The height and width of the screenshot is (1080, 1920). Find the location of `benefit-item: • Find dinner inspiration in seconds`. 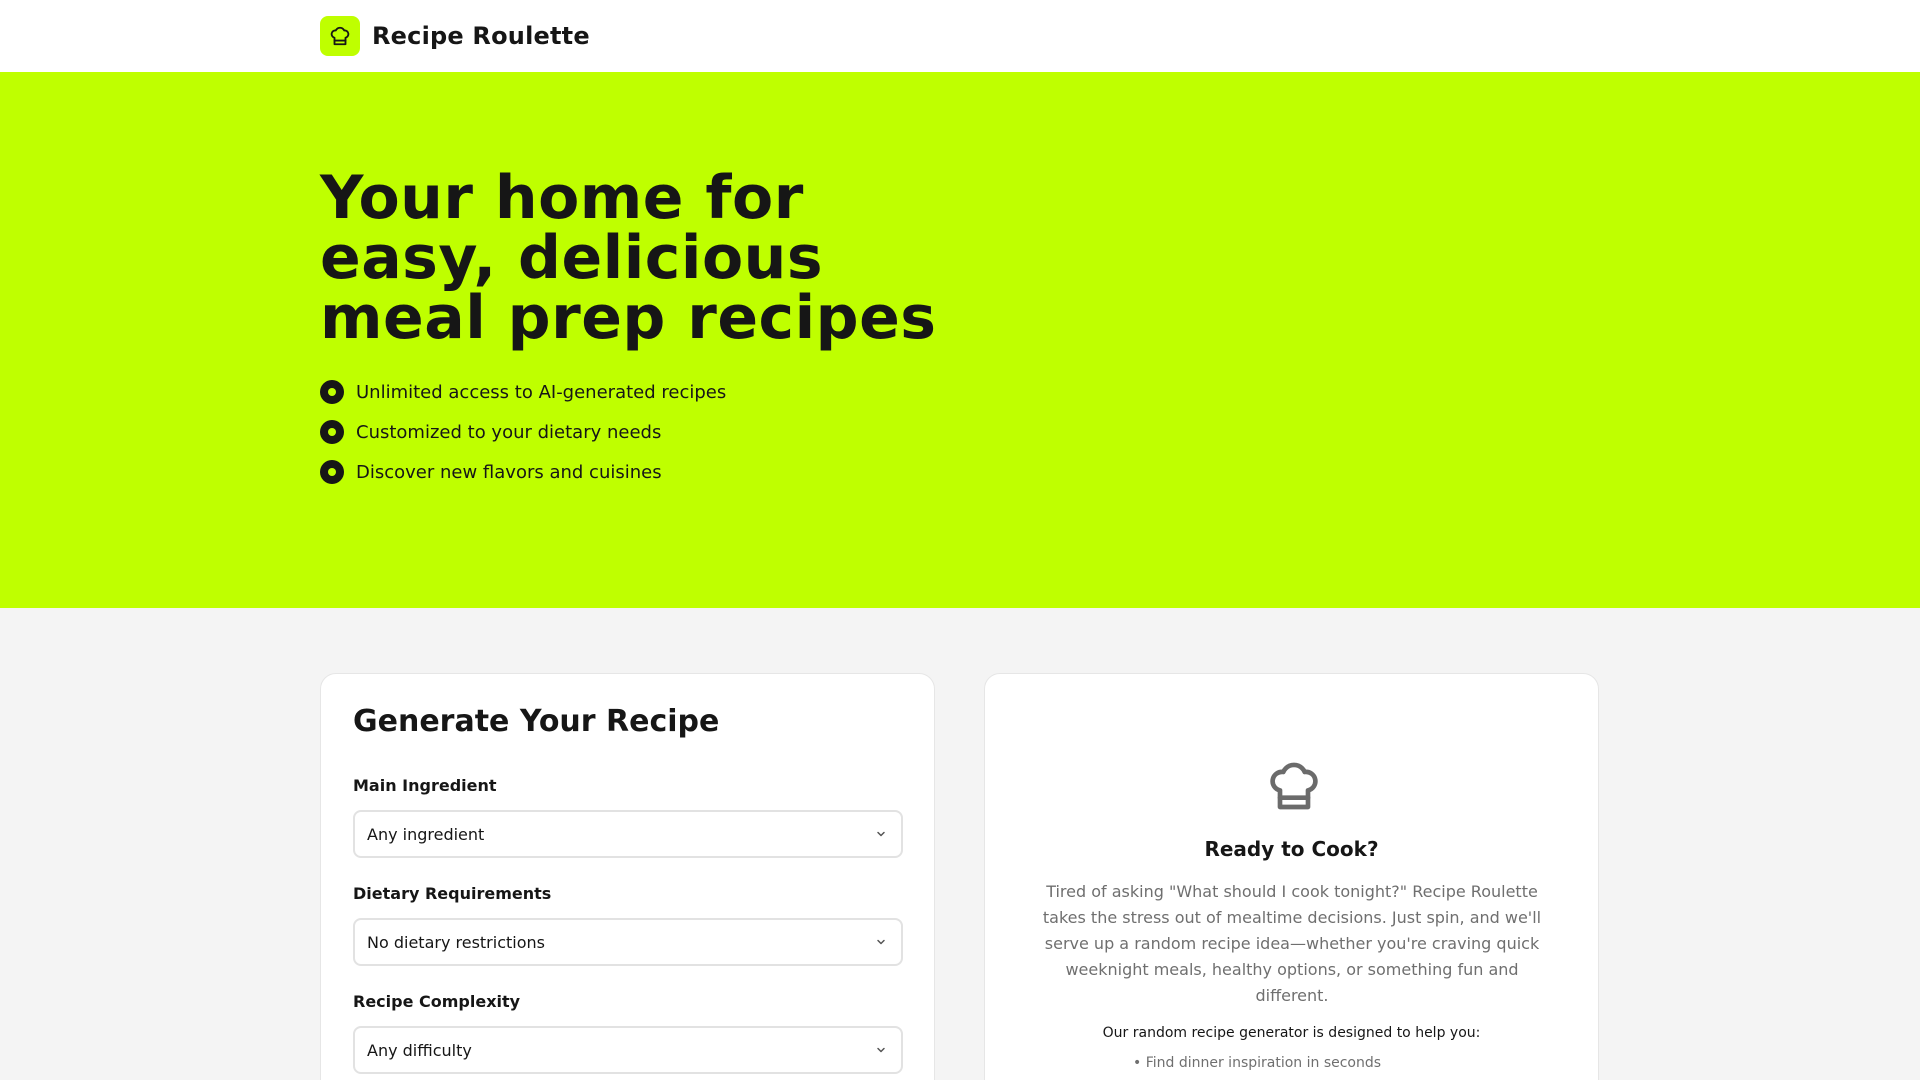

benefit-item: • Find dinner inspiration in seconds is located at coordinates (1257, 1063).